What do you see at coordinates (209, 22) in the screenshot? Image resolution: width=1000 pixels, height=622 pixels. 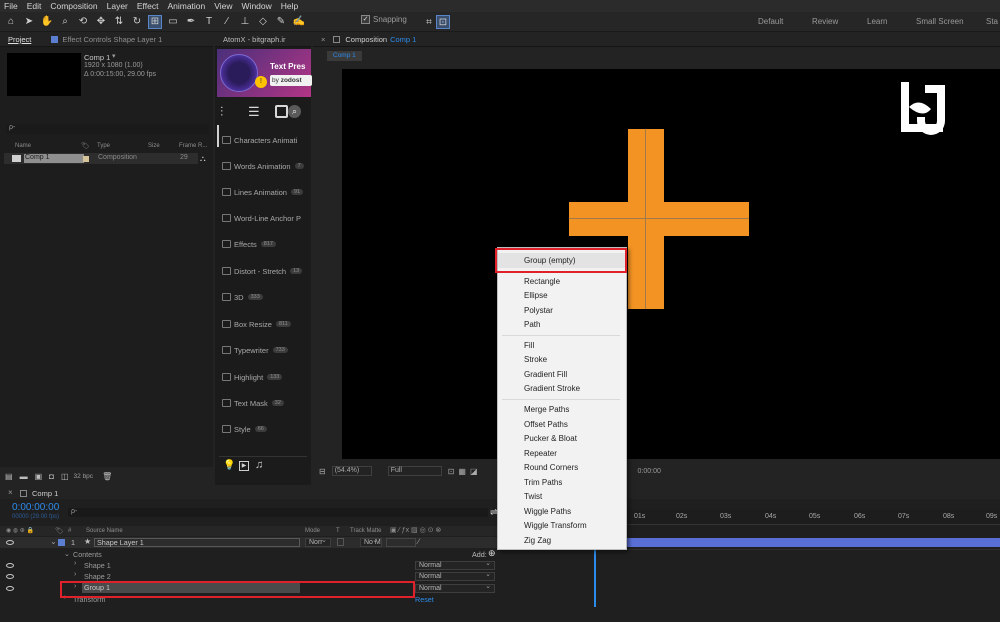 I see `type-tool-icon: T` at bounding box center [209, 22].